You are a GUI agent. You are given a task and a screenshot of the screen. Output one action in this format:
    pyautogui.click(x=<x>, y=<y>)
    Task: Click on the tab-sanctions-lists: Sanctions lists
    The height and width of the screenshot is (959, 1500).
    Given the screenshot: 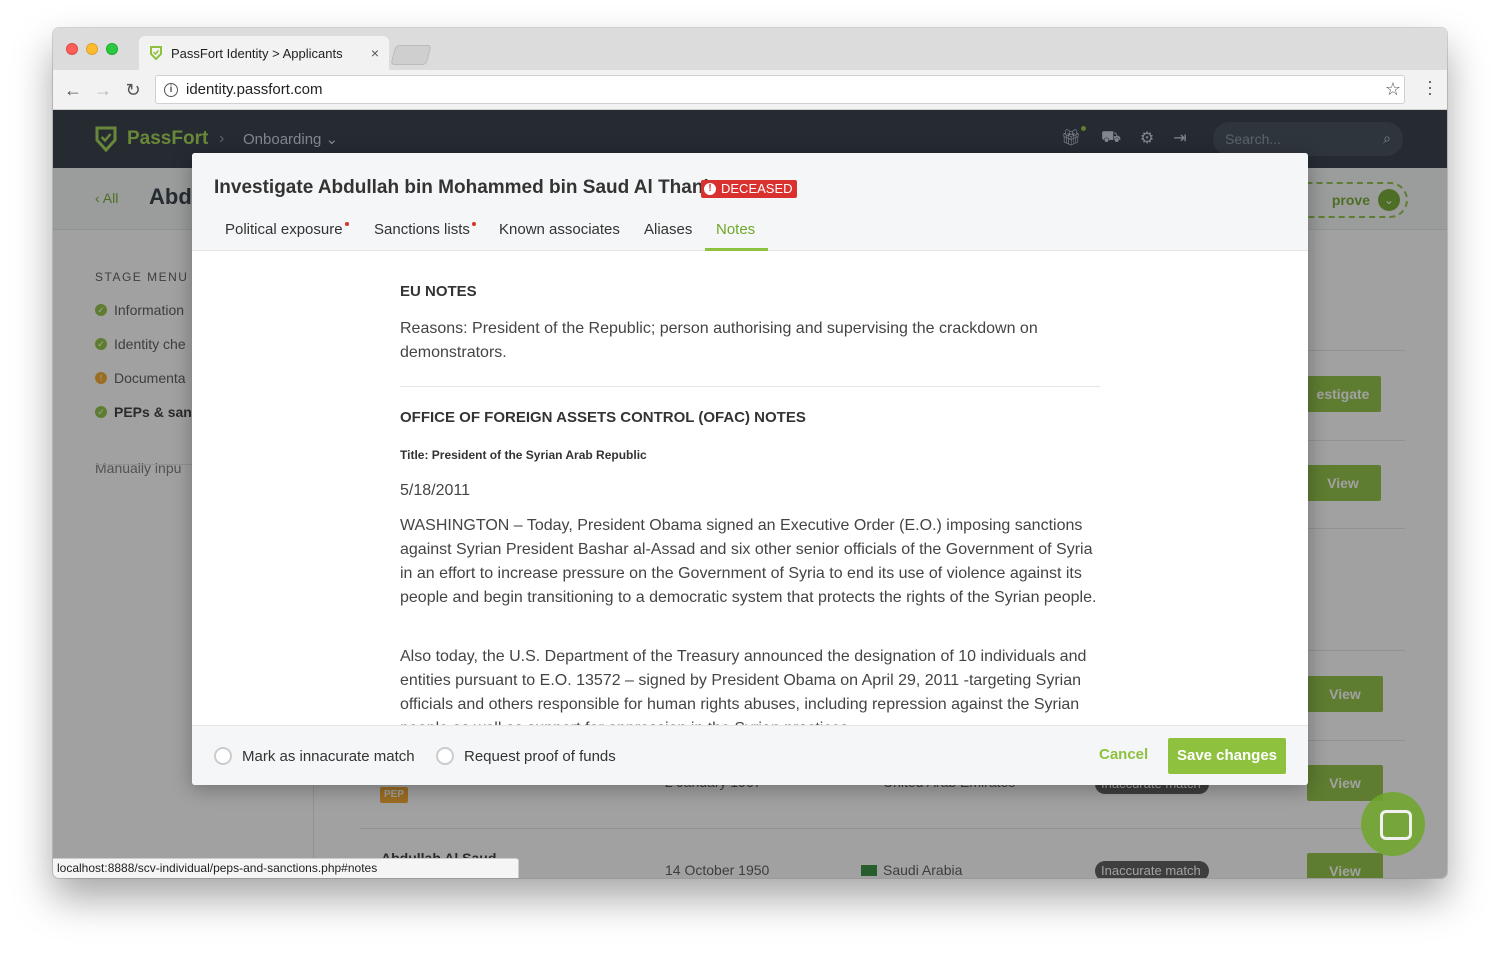 What is the action you would take?
    pyautogui.click(x=425, y=229)
    